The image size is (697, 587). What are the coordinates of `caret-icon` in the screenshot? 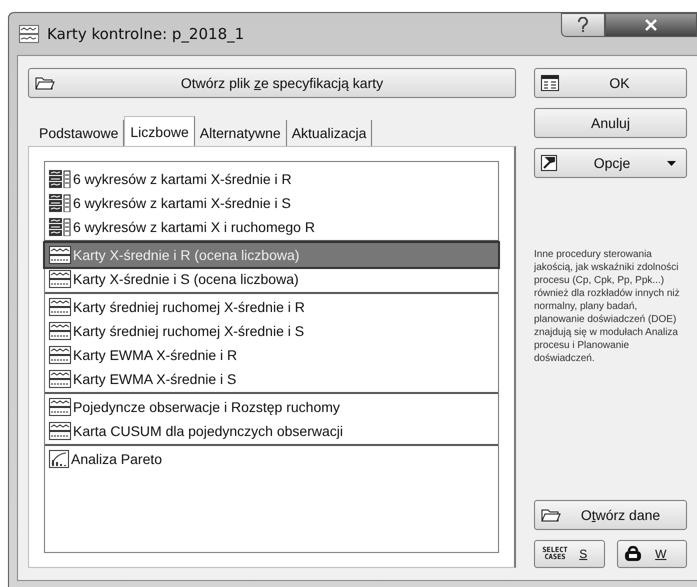 It's located at (671, 163).